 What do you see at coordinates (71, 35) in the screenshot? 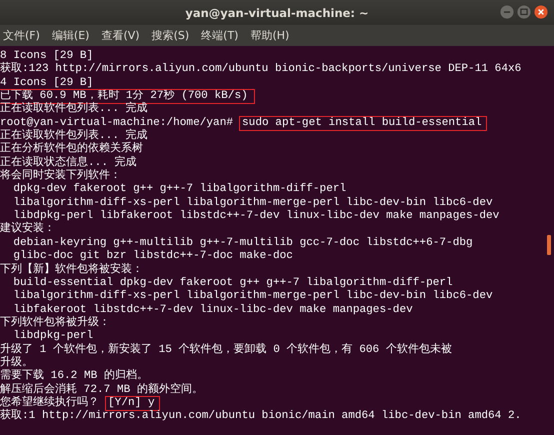
I see `menu-item: 编辑(E)` at bounding box center [71, 35].